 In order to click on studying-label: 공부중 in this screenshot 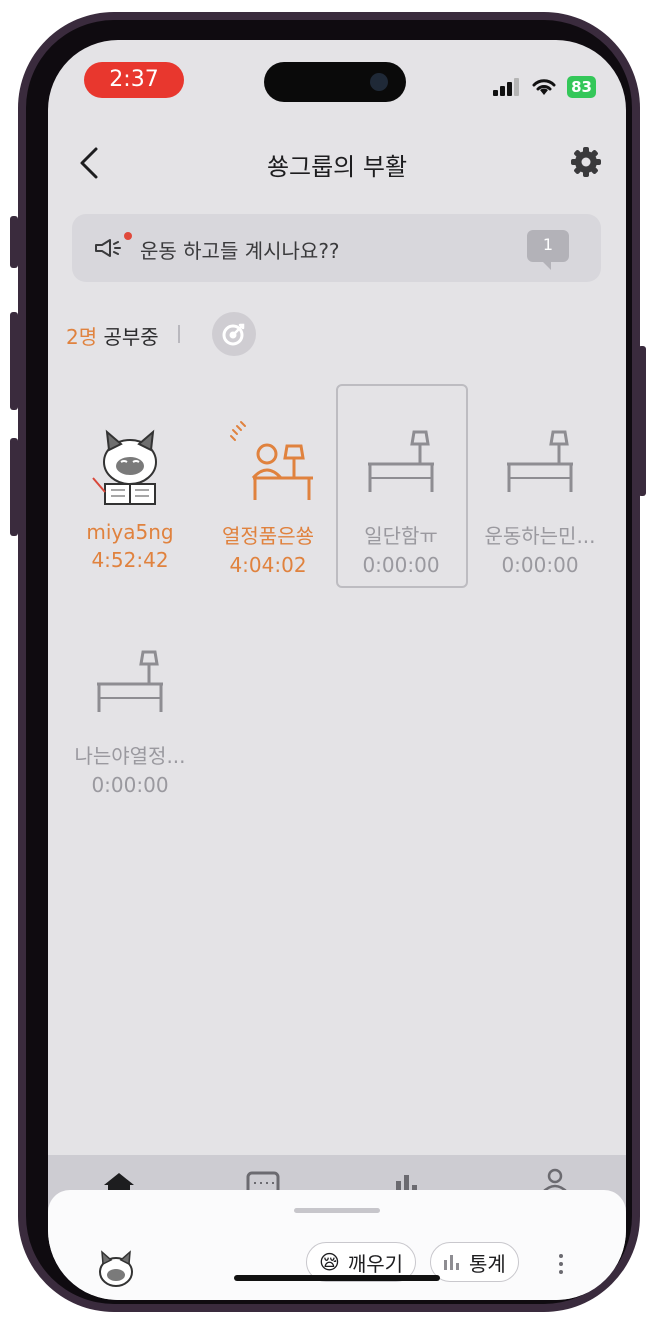, I will do `click(131, 337)`.